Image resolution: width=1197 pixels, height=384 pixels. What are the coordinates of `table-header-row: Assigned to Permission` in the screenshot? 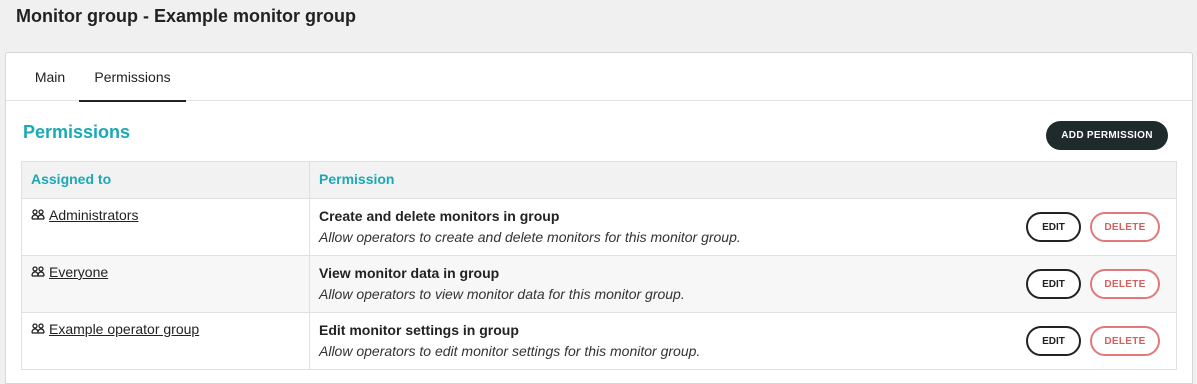 It's located at (599, 180).